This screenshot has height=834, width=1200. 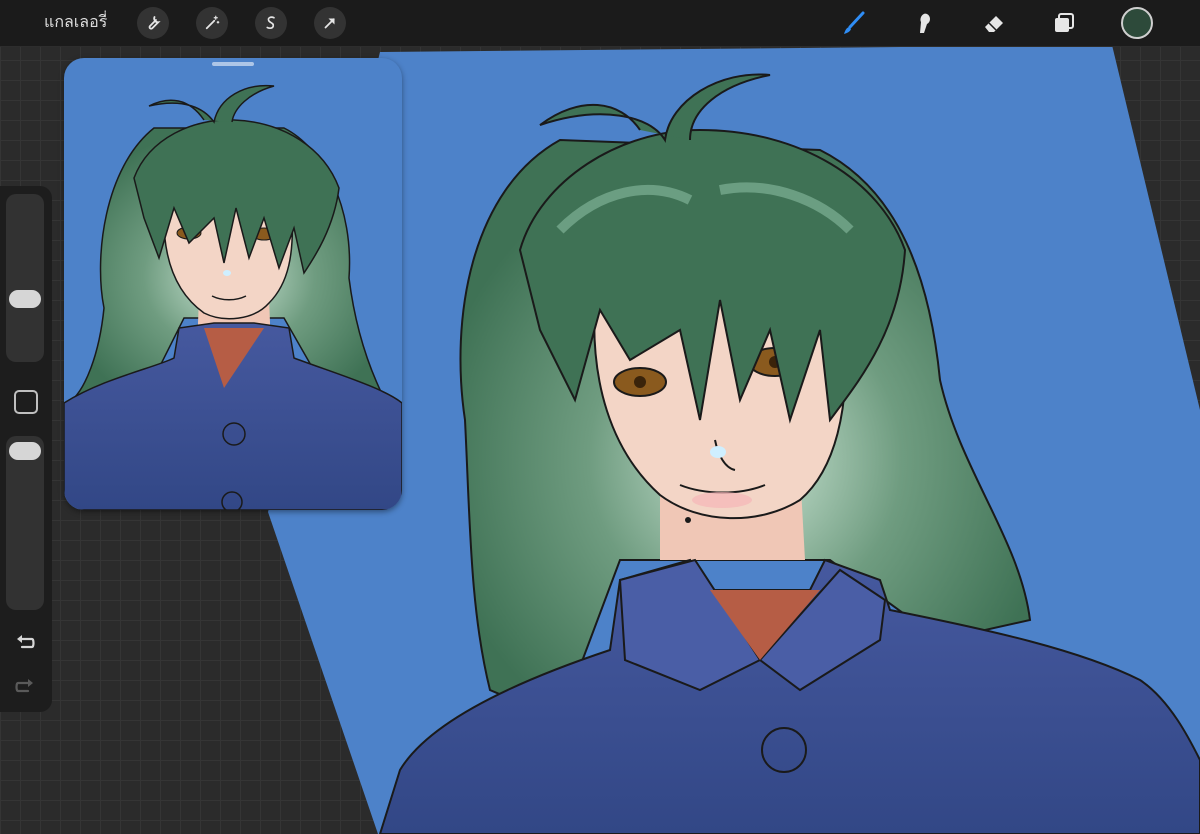 What do you see at coordinates (600, 23) in the screenshot?
I see `top-toolbar: แกลเลอรี่` at bounding box center [600, 23].